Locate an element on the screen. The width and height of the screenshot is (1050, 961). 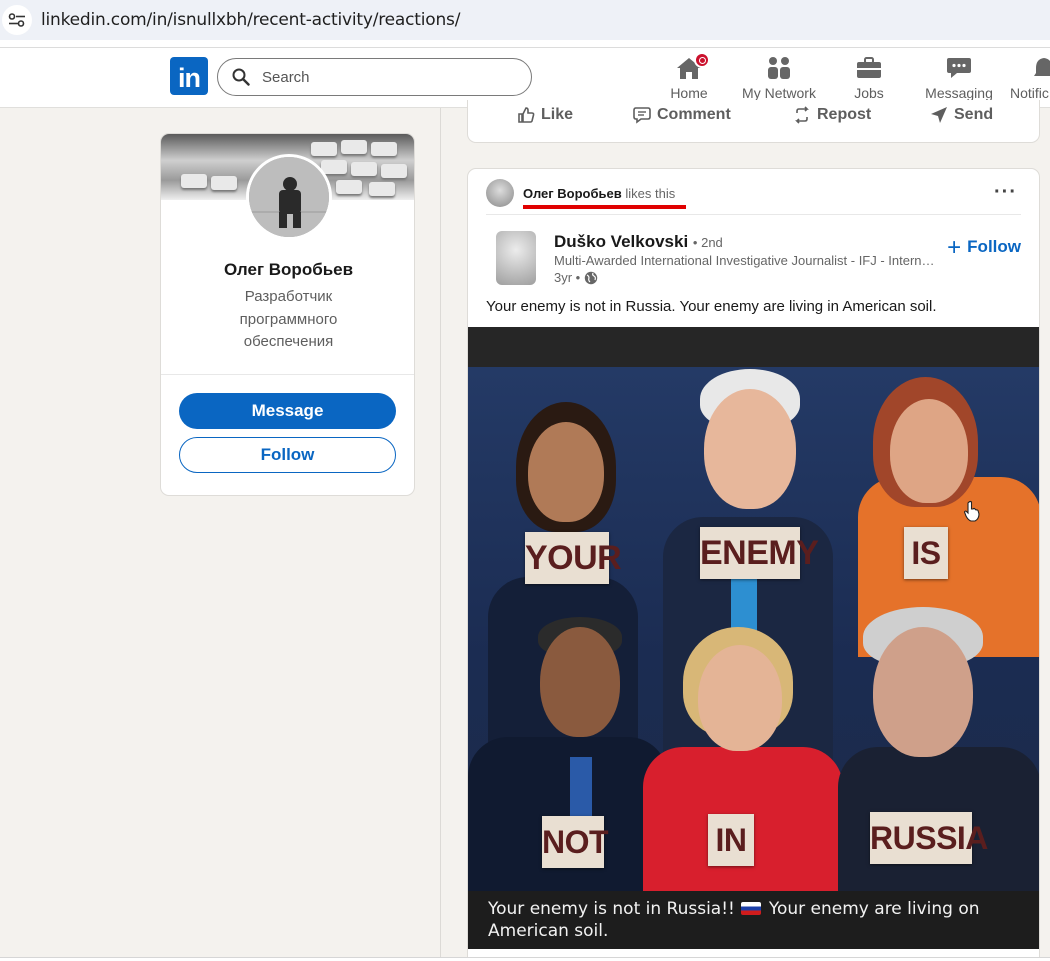
reaction-header: Олег Воробьев likes this is located at coordinates (599, 193).